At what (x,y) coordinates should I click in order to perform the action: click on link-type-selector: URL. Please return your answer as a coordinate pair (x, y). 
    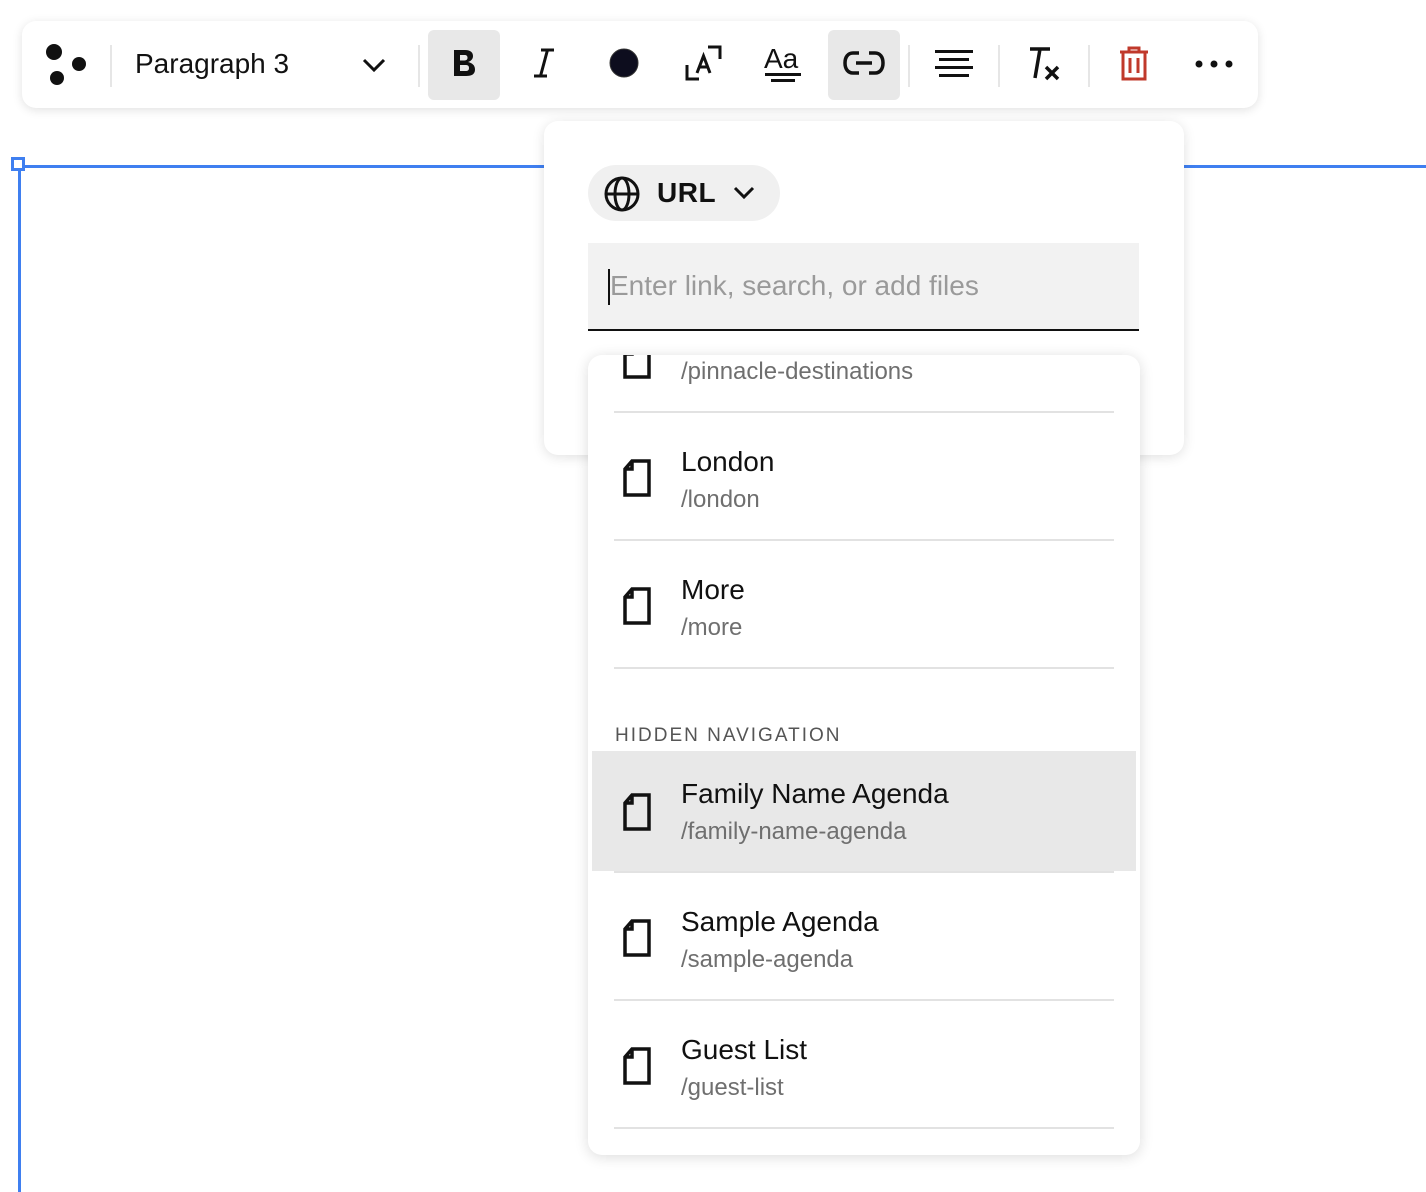
    Looking at the image, I should click on (684, 193).